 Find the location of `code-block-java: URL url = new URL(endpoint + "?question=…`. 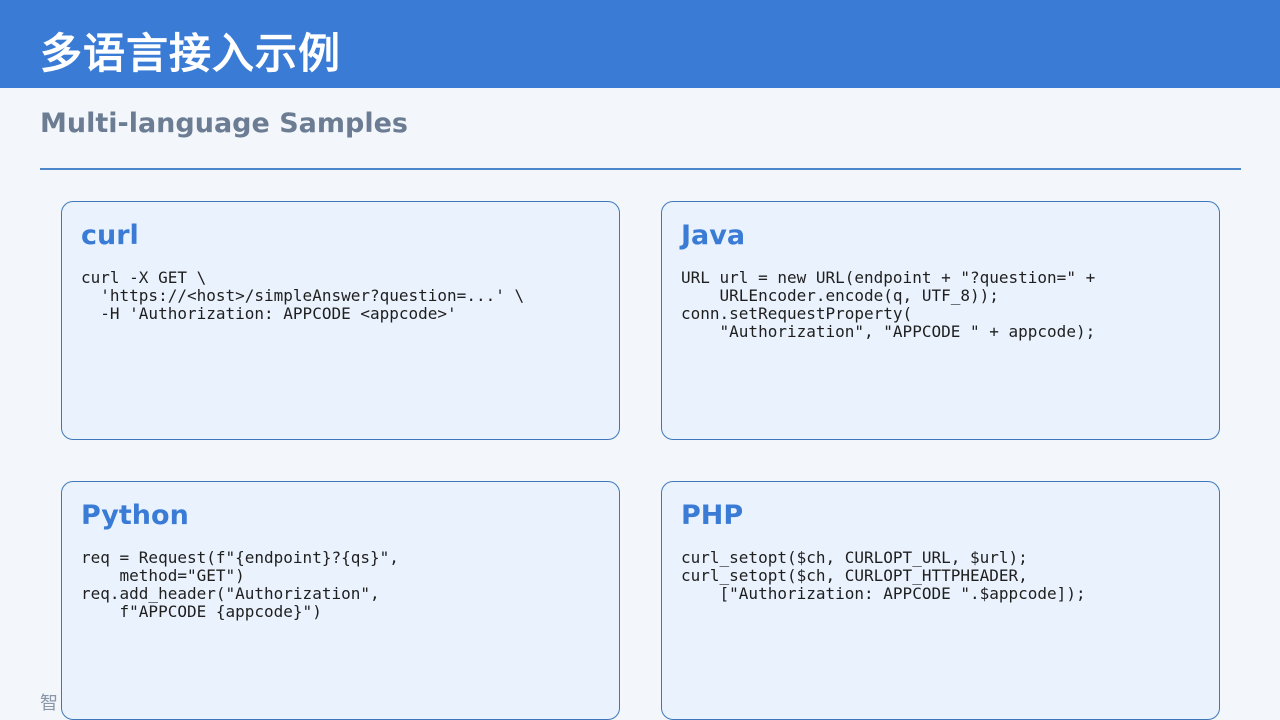

code-block-java: URL url = new URL(endpoint + "?question=… is located at coordinates (888, 304).